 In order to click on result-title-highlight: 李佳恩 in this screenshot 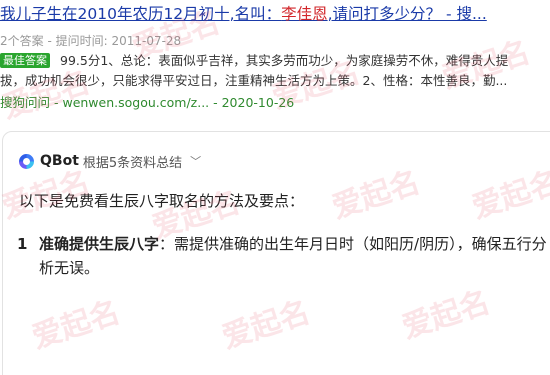, I will do `click(304, 14)`.